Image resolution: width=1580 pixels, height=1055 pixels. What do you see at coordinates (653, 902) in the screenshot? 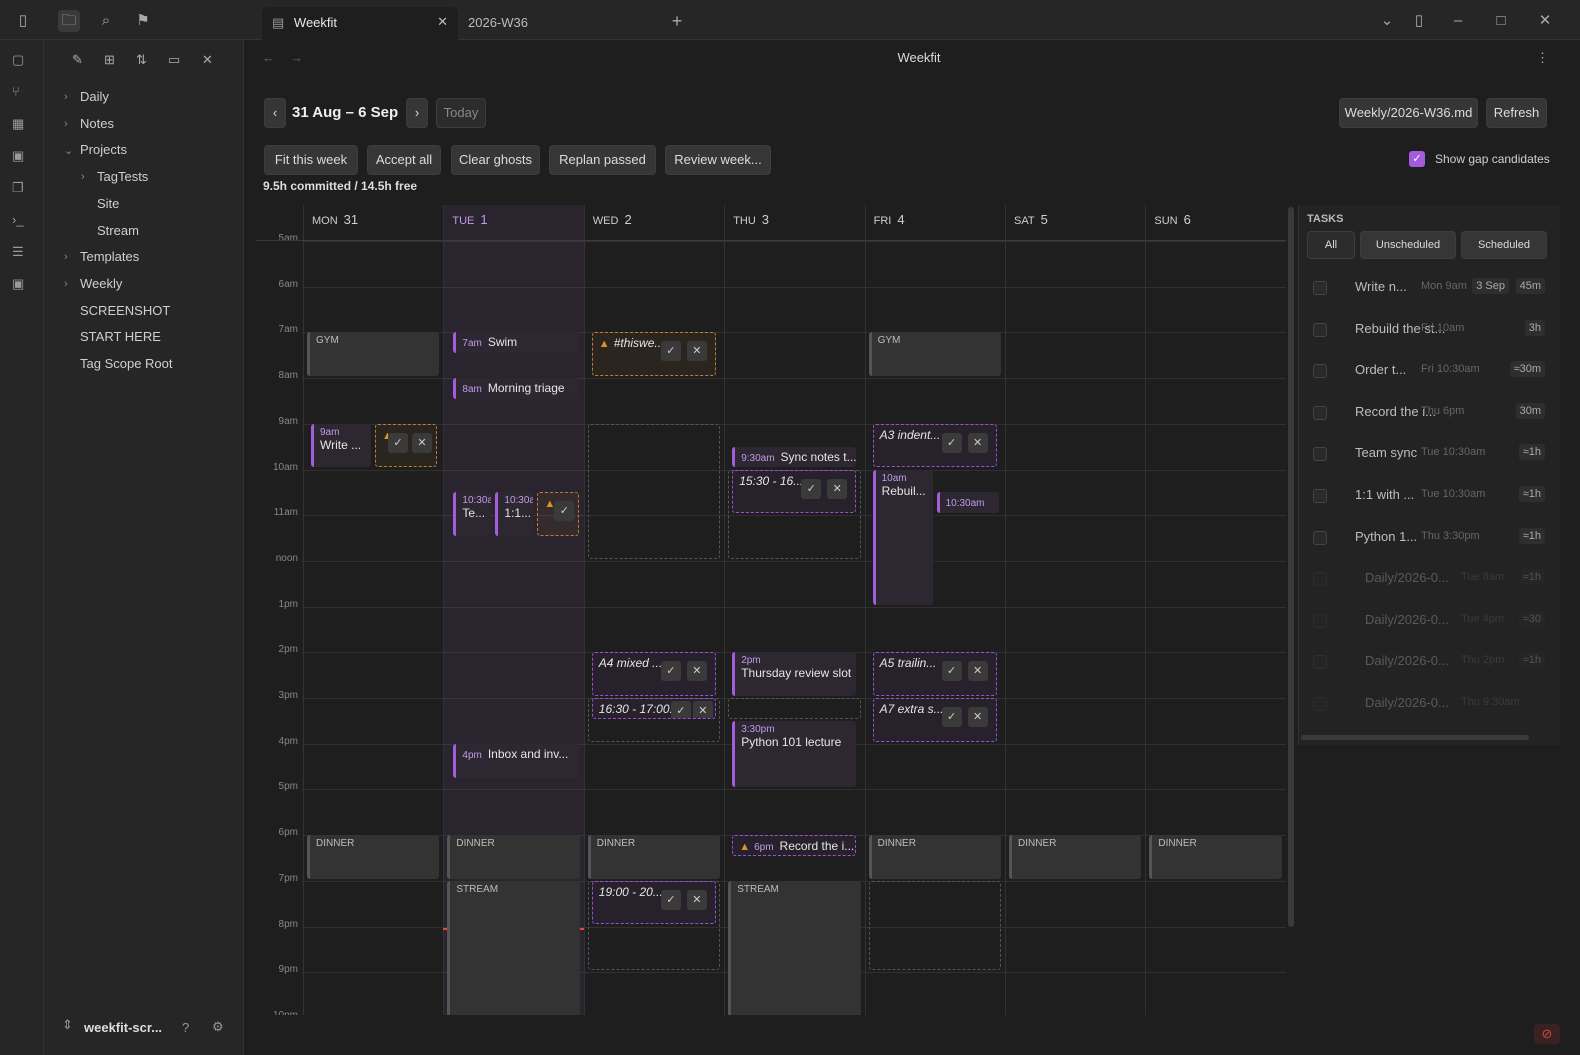
I see `ghost-1900: 19:00 - 20... ✓ ✕` at bounding box center [653, 902].